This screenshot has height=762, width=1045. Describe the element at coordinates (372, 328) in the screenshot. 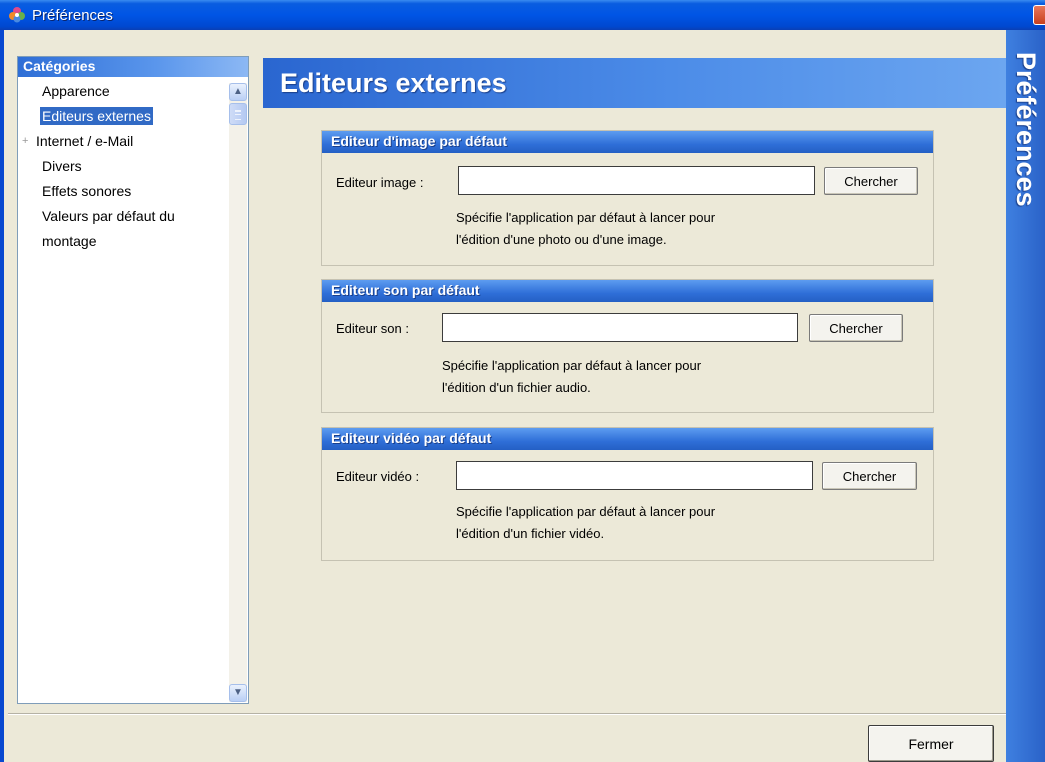

I see `sound-editor-label: Editeur son :` at that location.